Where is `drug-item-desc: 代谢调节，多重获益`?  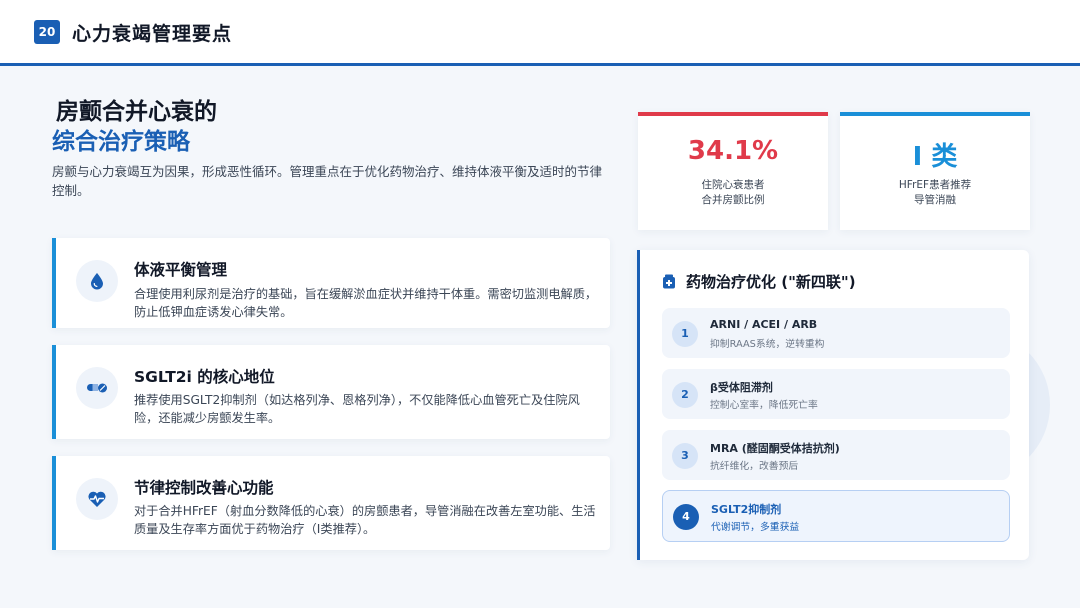 drug-item-desc: 代谢调节，多重获益 is located at coordinates (755, 527).